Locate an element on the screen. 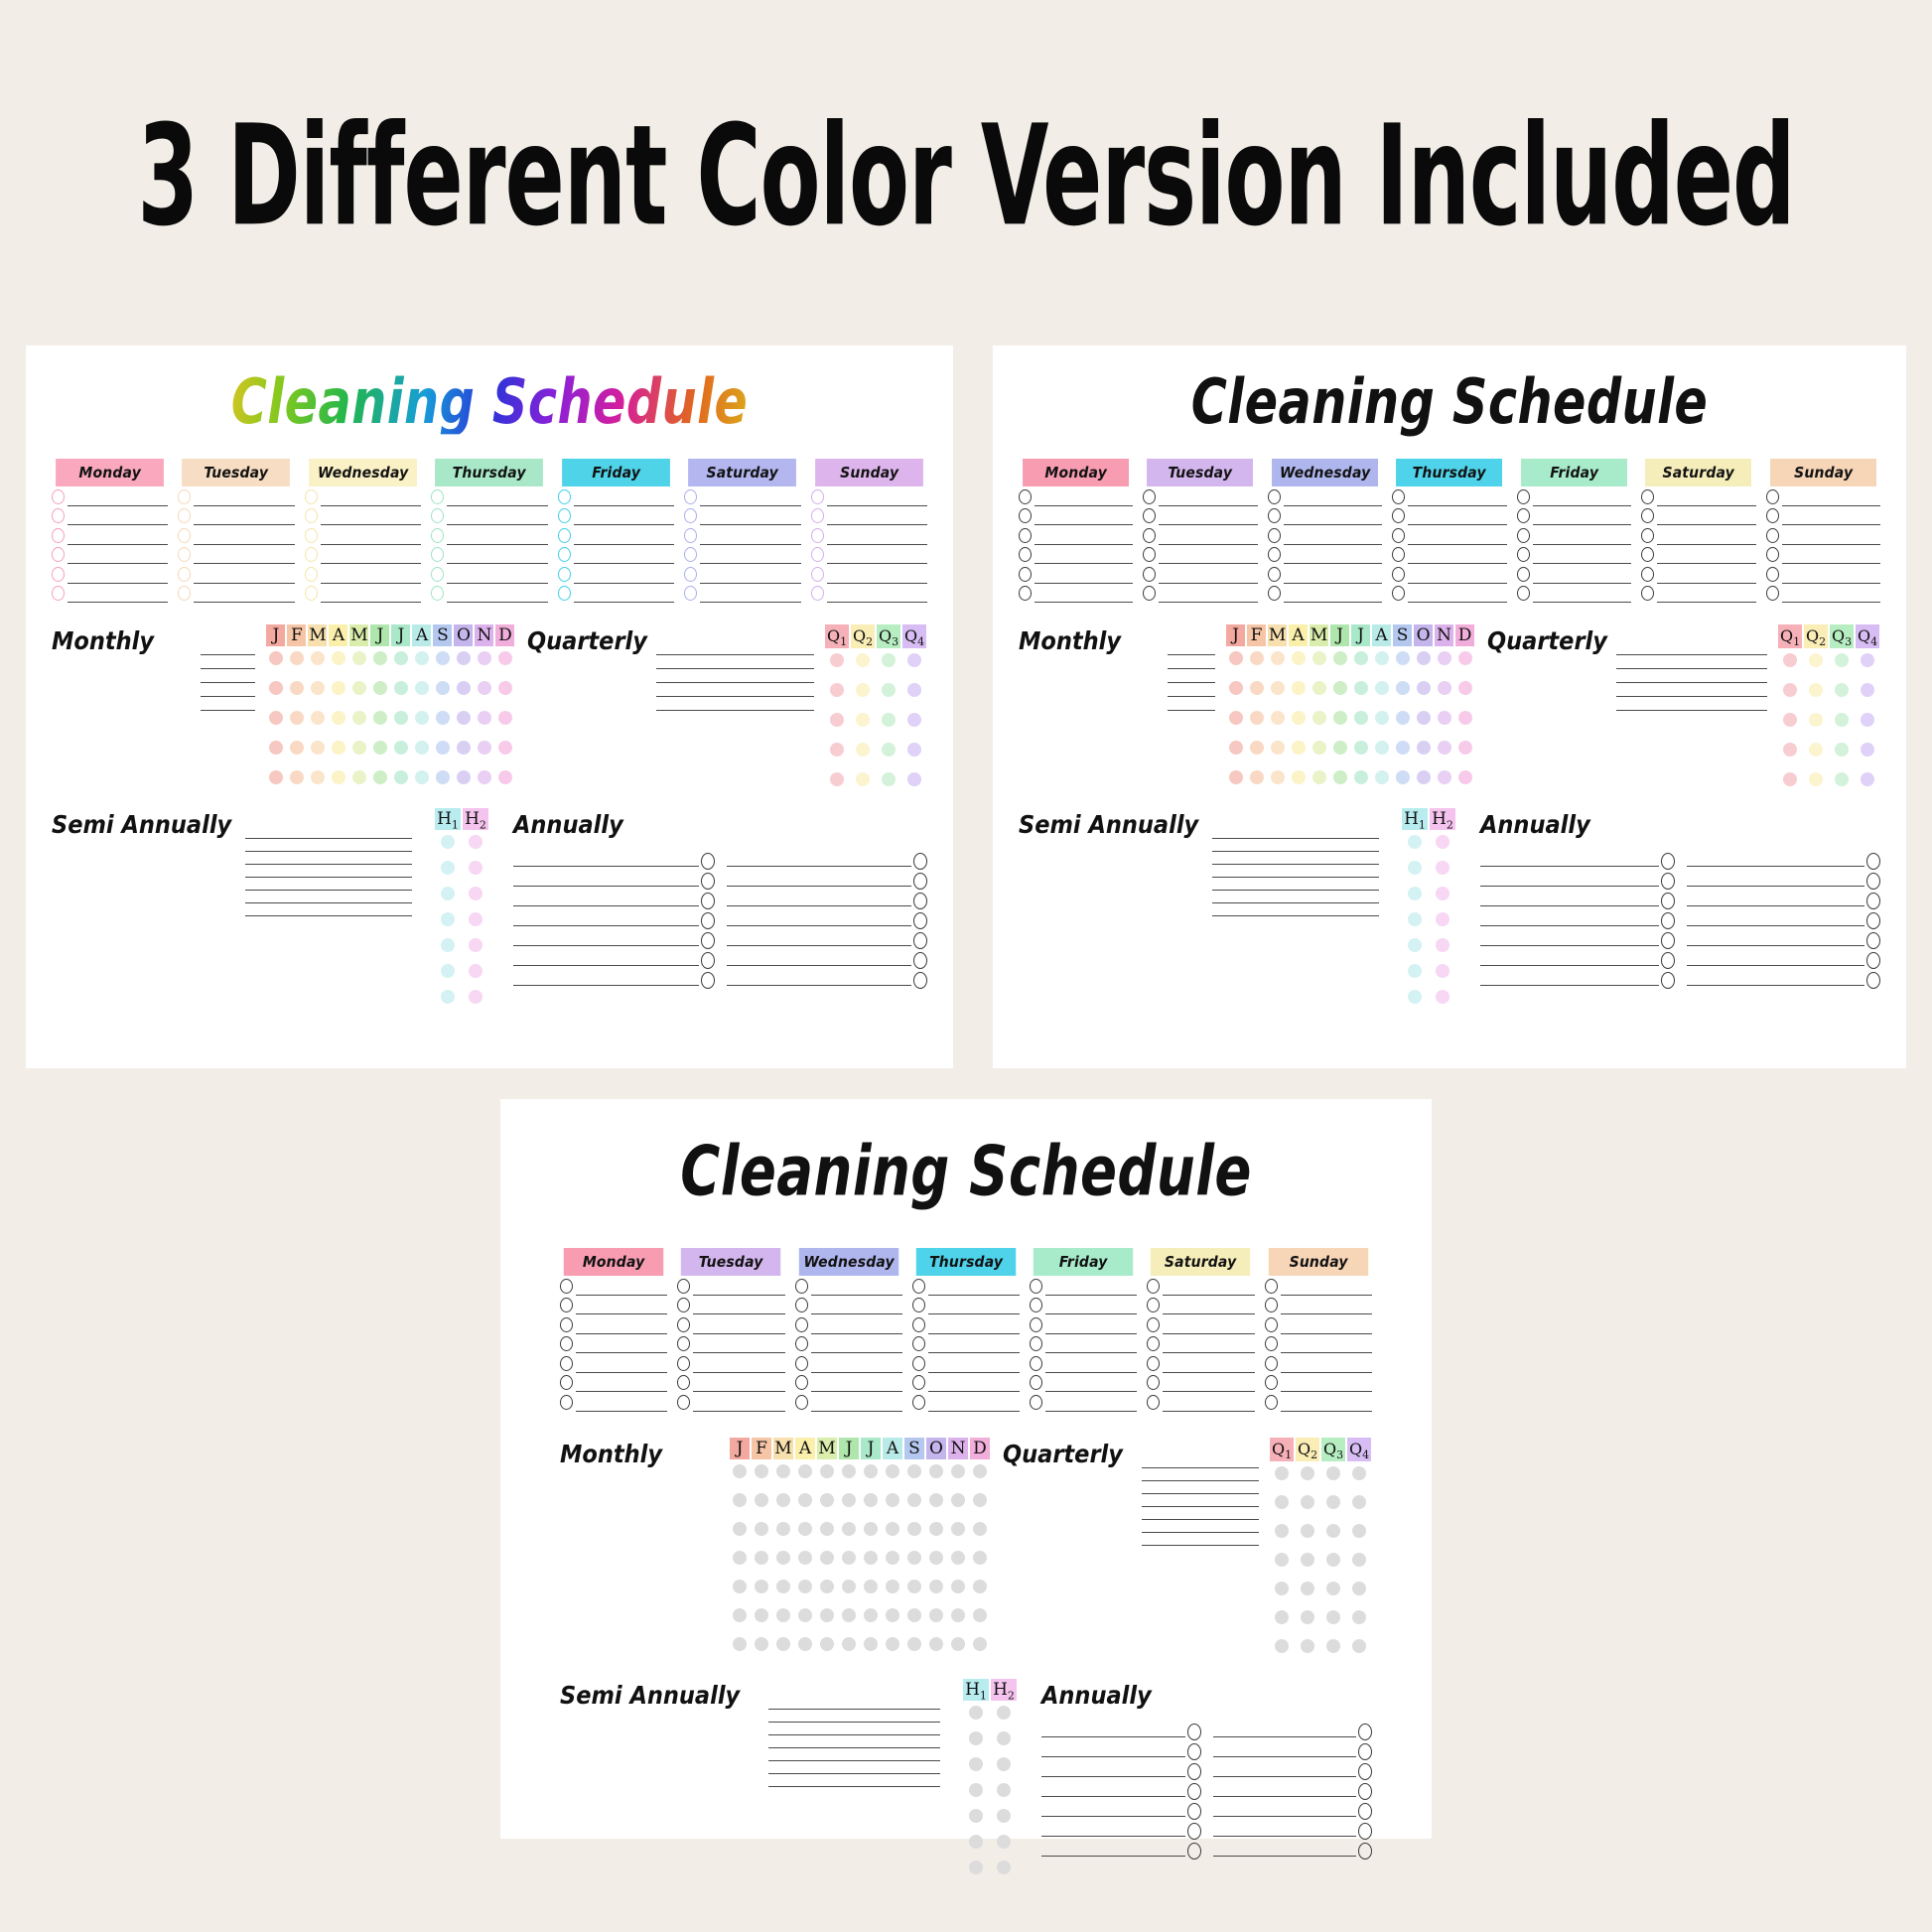  monthly-key: A is located at coordinates (422, 635).